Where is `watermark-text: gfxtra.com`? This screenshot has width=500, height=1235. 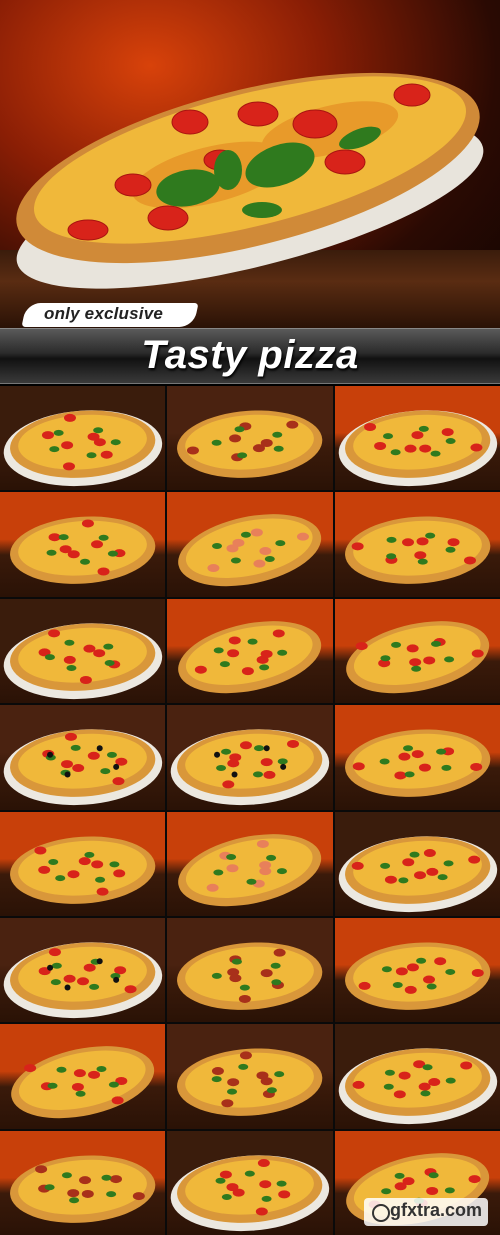
watermark-text: gfxtra.com is located at coordinates (435, 1210).